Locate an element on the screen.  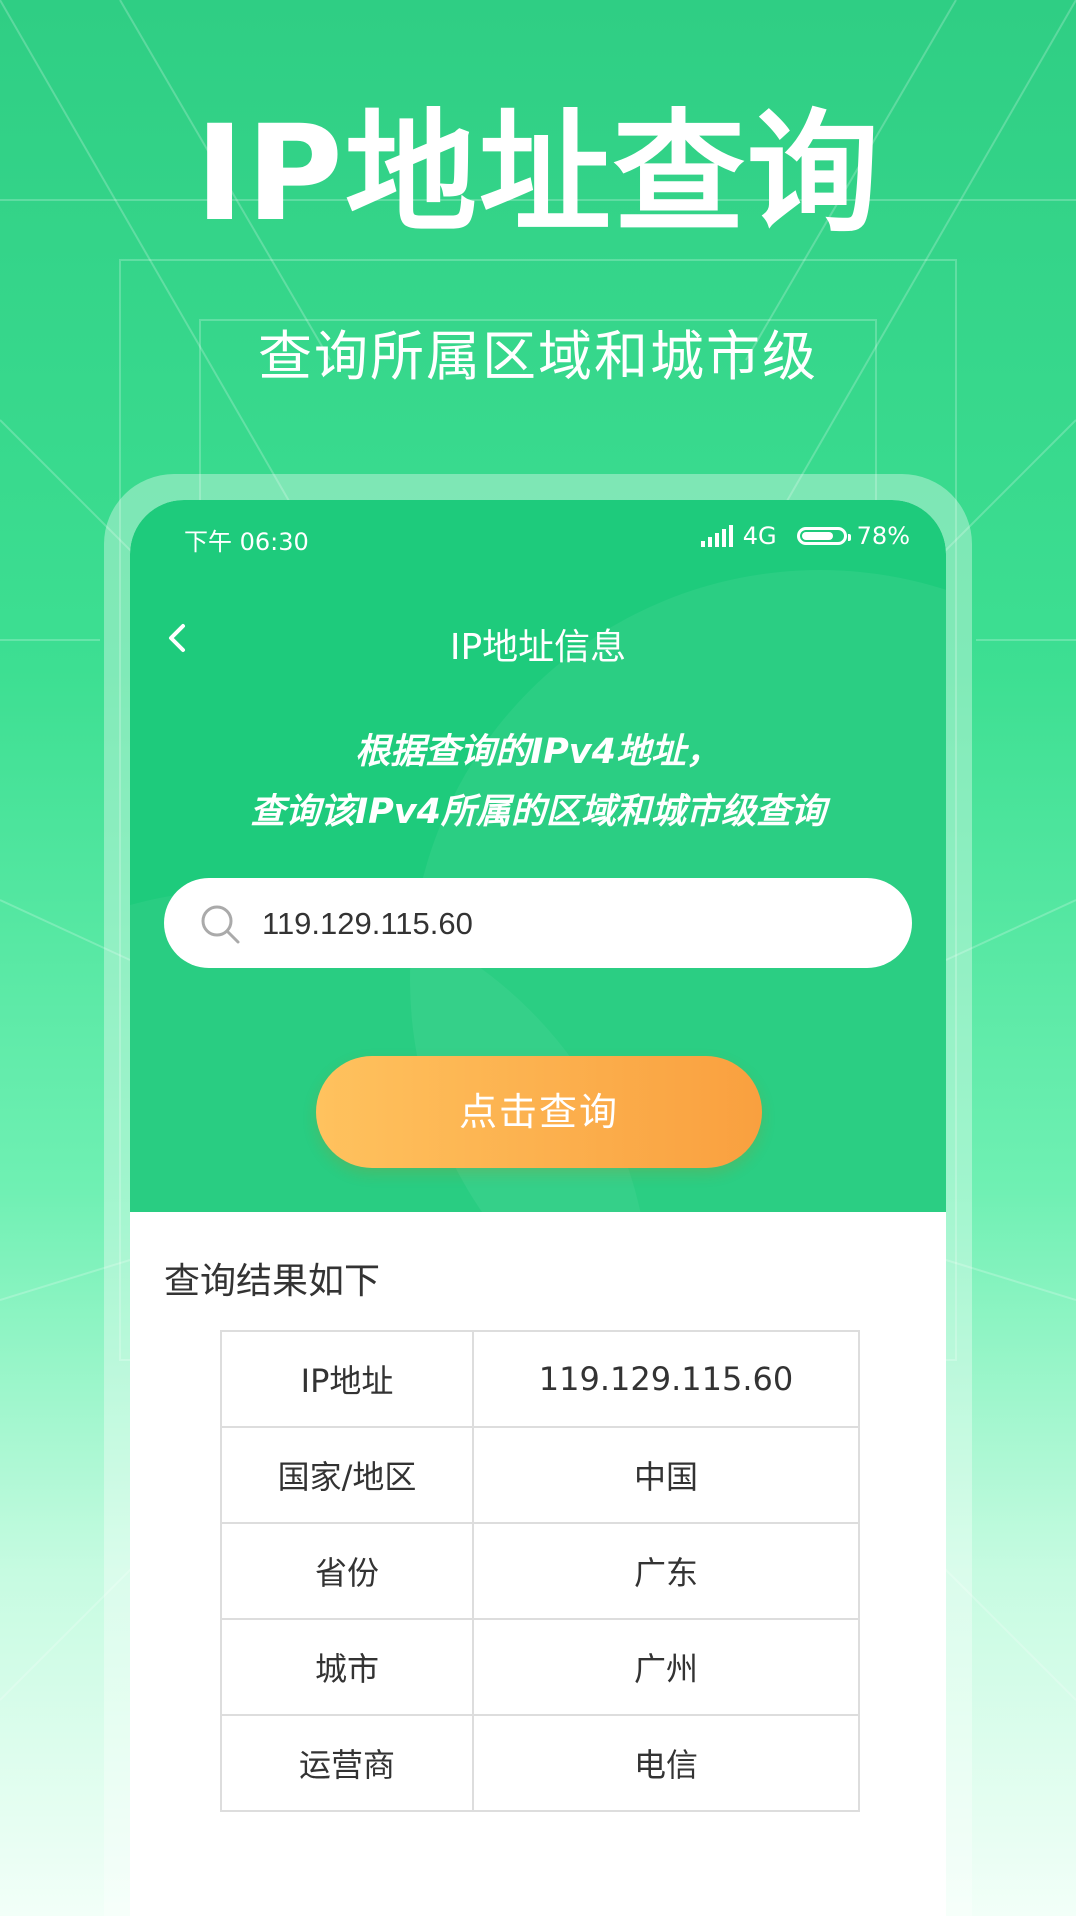
description-line-1: 根据查询的IPv4地址， is located at coordinates (538, 752).